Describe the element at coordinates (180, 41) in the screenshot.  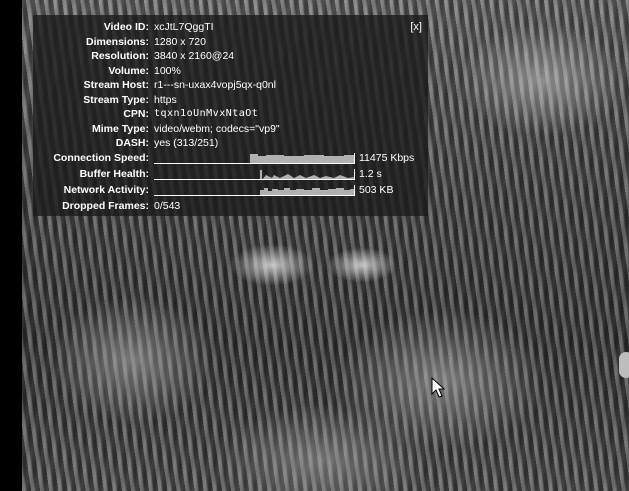
I see `stat-value: 1280 x 720` at that location.